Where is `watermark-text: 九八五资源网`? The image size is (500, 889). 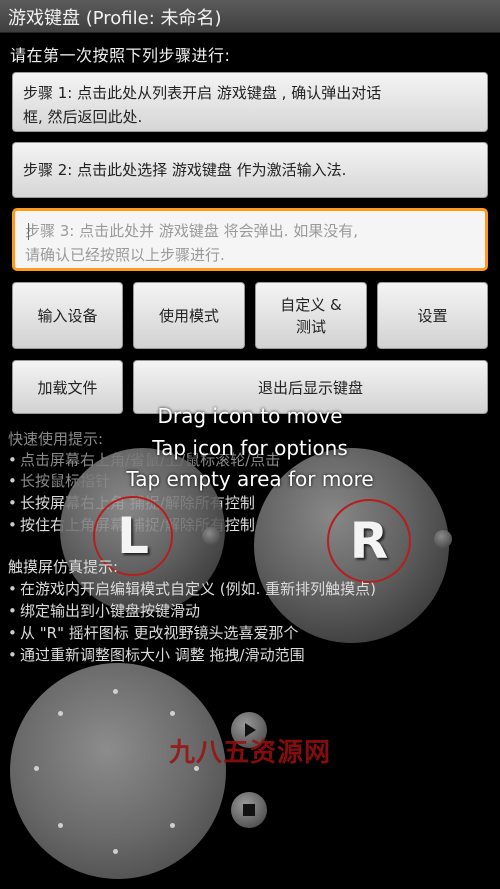
watermark-text: 九八五资源网 is located at coordinates (249, 753).